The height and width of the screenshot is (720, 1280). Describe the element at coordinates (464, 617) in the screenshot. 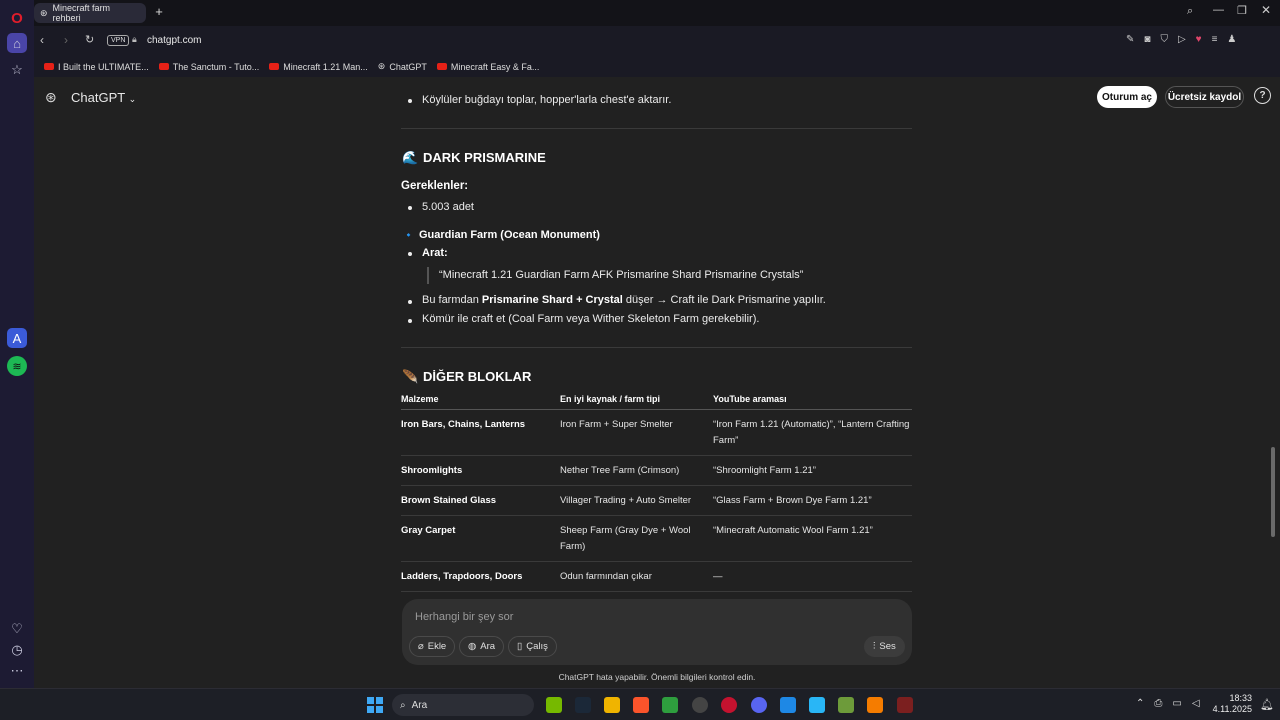

I see `message-input: Herhangi bir şey sor` at that location.